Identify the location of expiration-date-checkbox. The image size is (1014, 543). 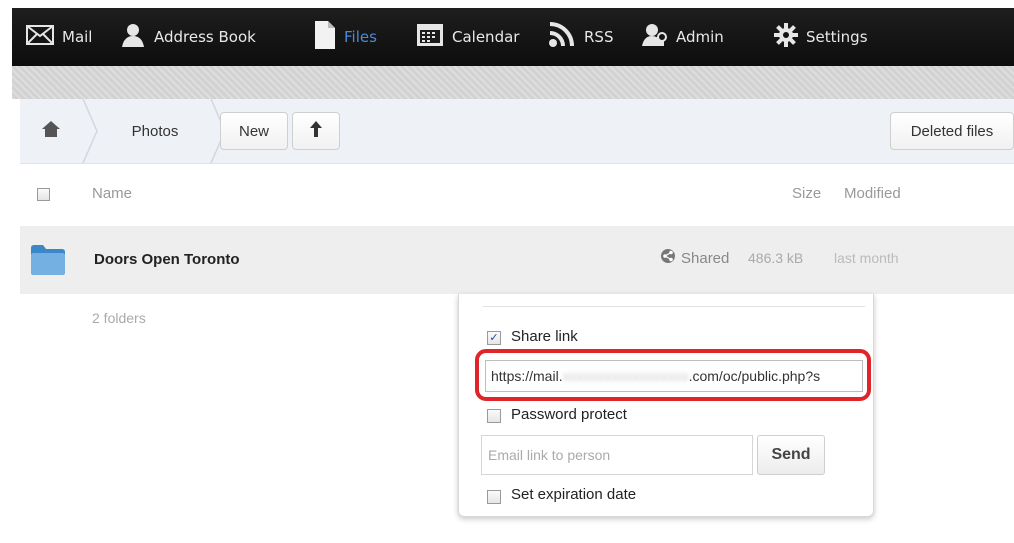
(494, 497).